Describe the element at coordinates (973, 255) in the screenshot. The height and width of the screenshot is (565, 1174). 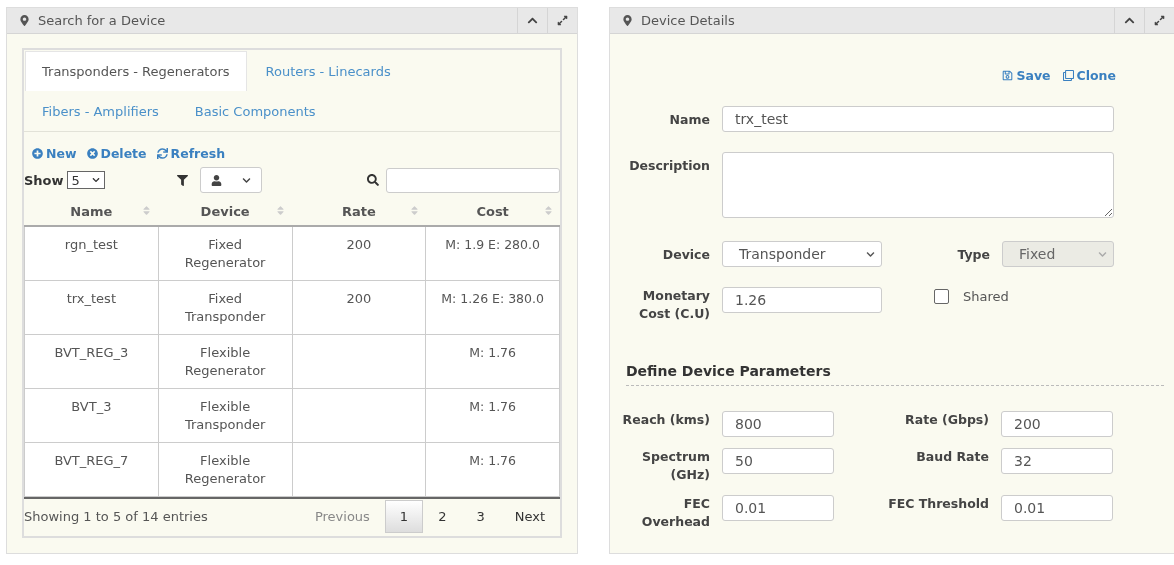
I see `field-label: Type` at that location.